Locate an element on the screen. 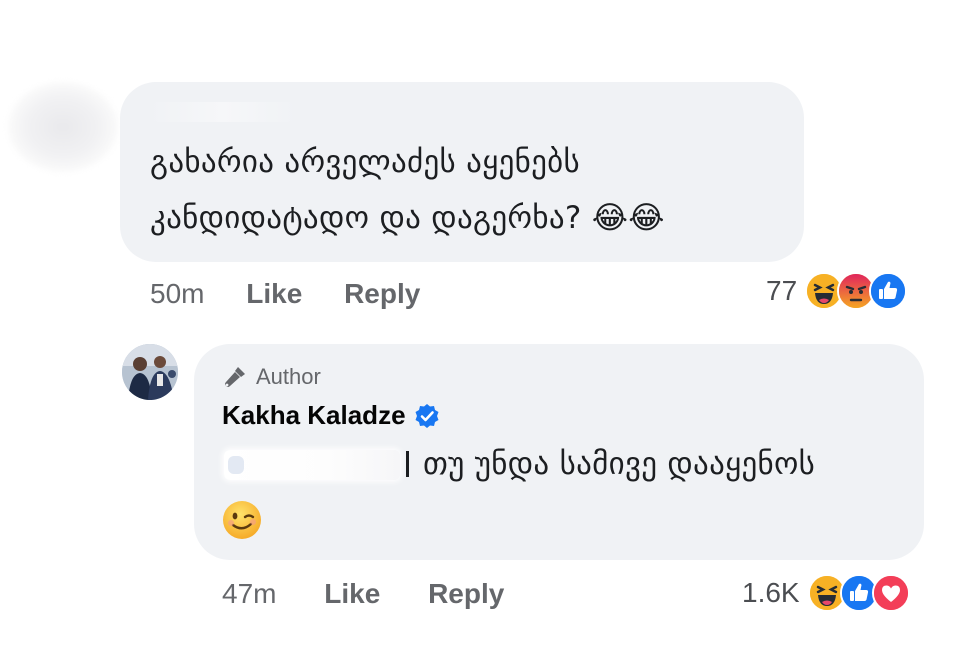  mentioned-user-redacted is located at coordinates (312, 465).